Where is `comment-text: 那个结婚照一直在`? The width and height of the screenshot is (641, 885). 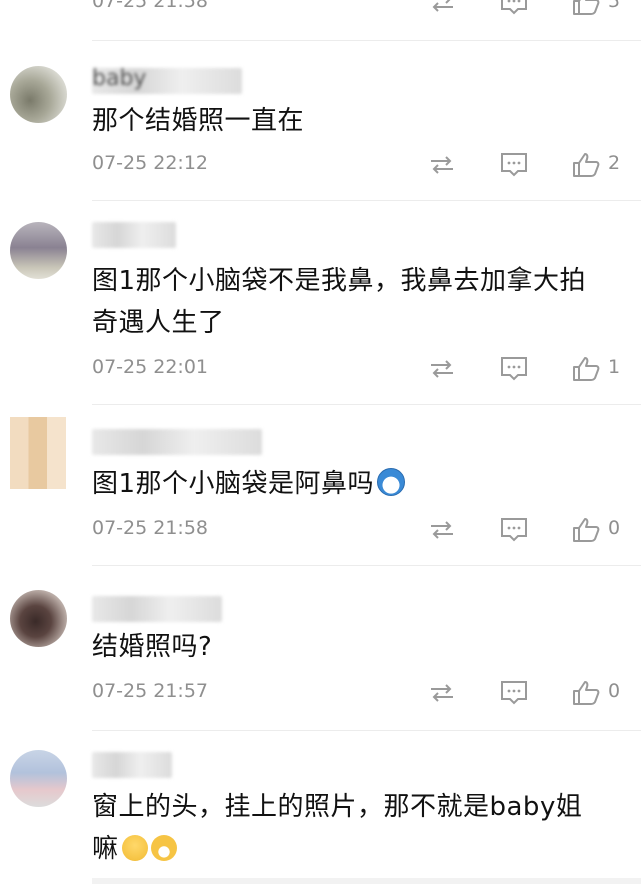 comment-text: 那个结婚照一直在 is located at coordinates (357, 121).